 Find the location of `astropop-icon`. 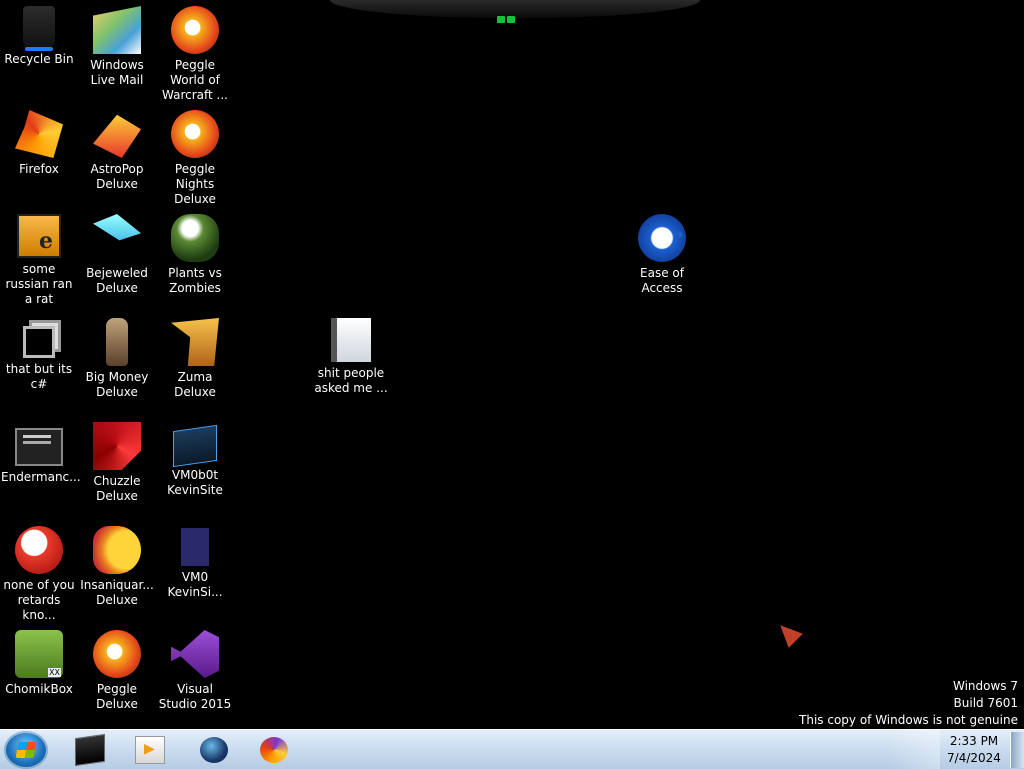

astropop-icon is located at coordinates (117, 136).